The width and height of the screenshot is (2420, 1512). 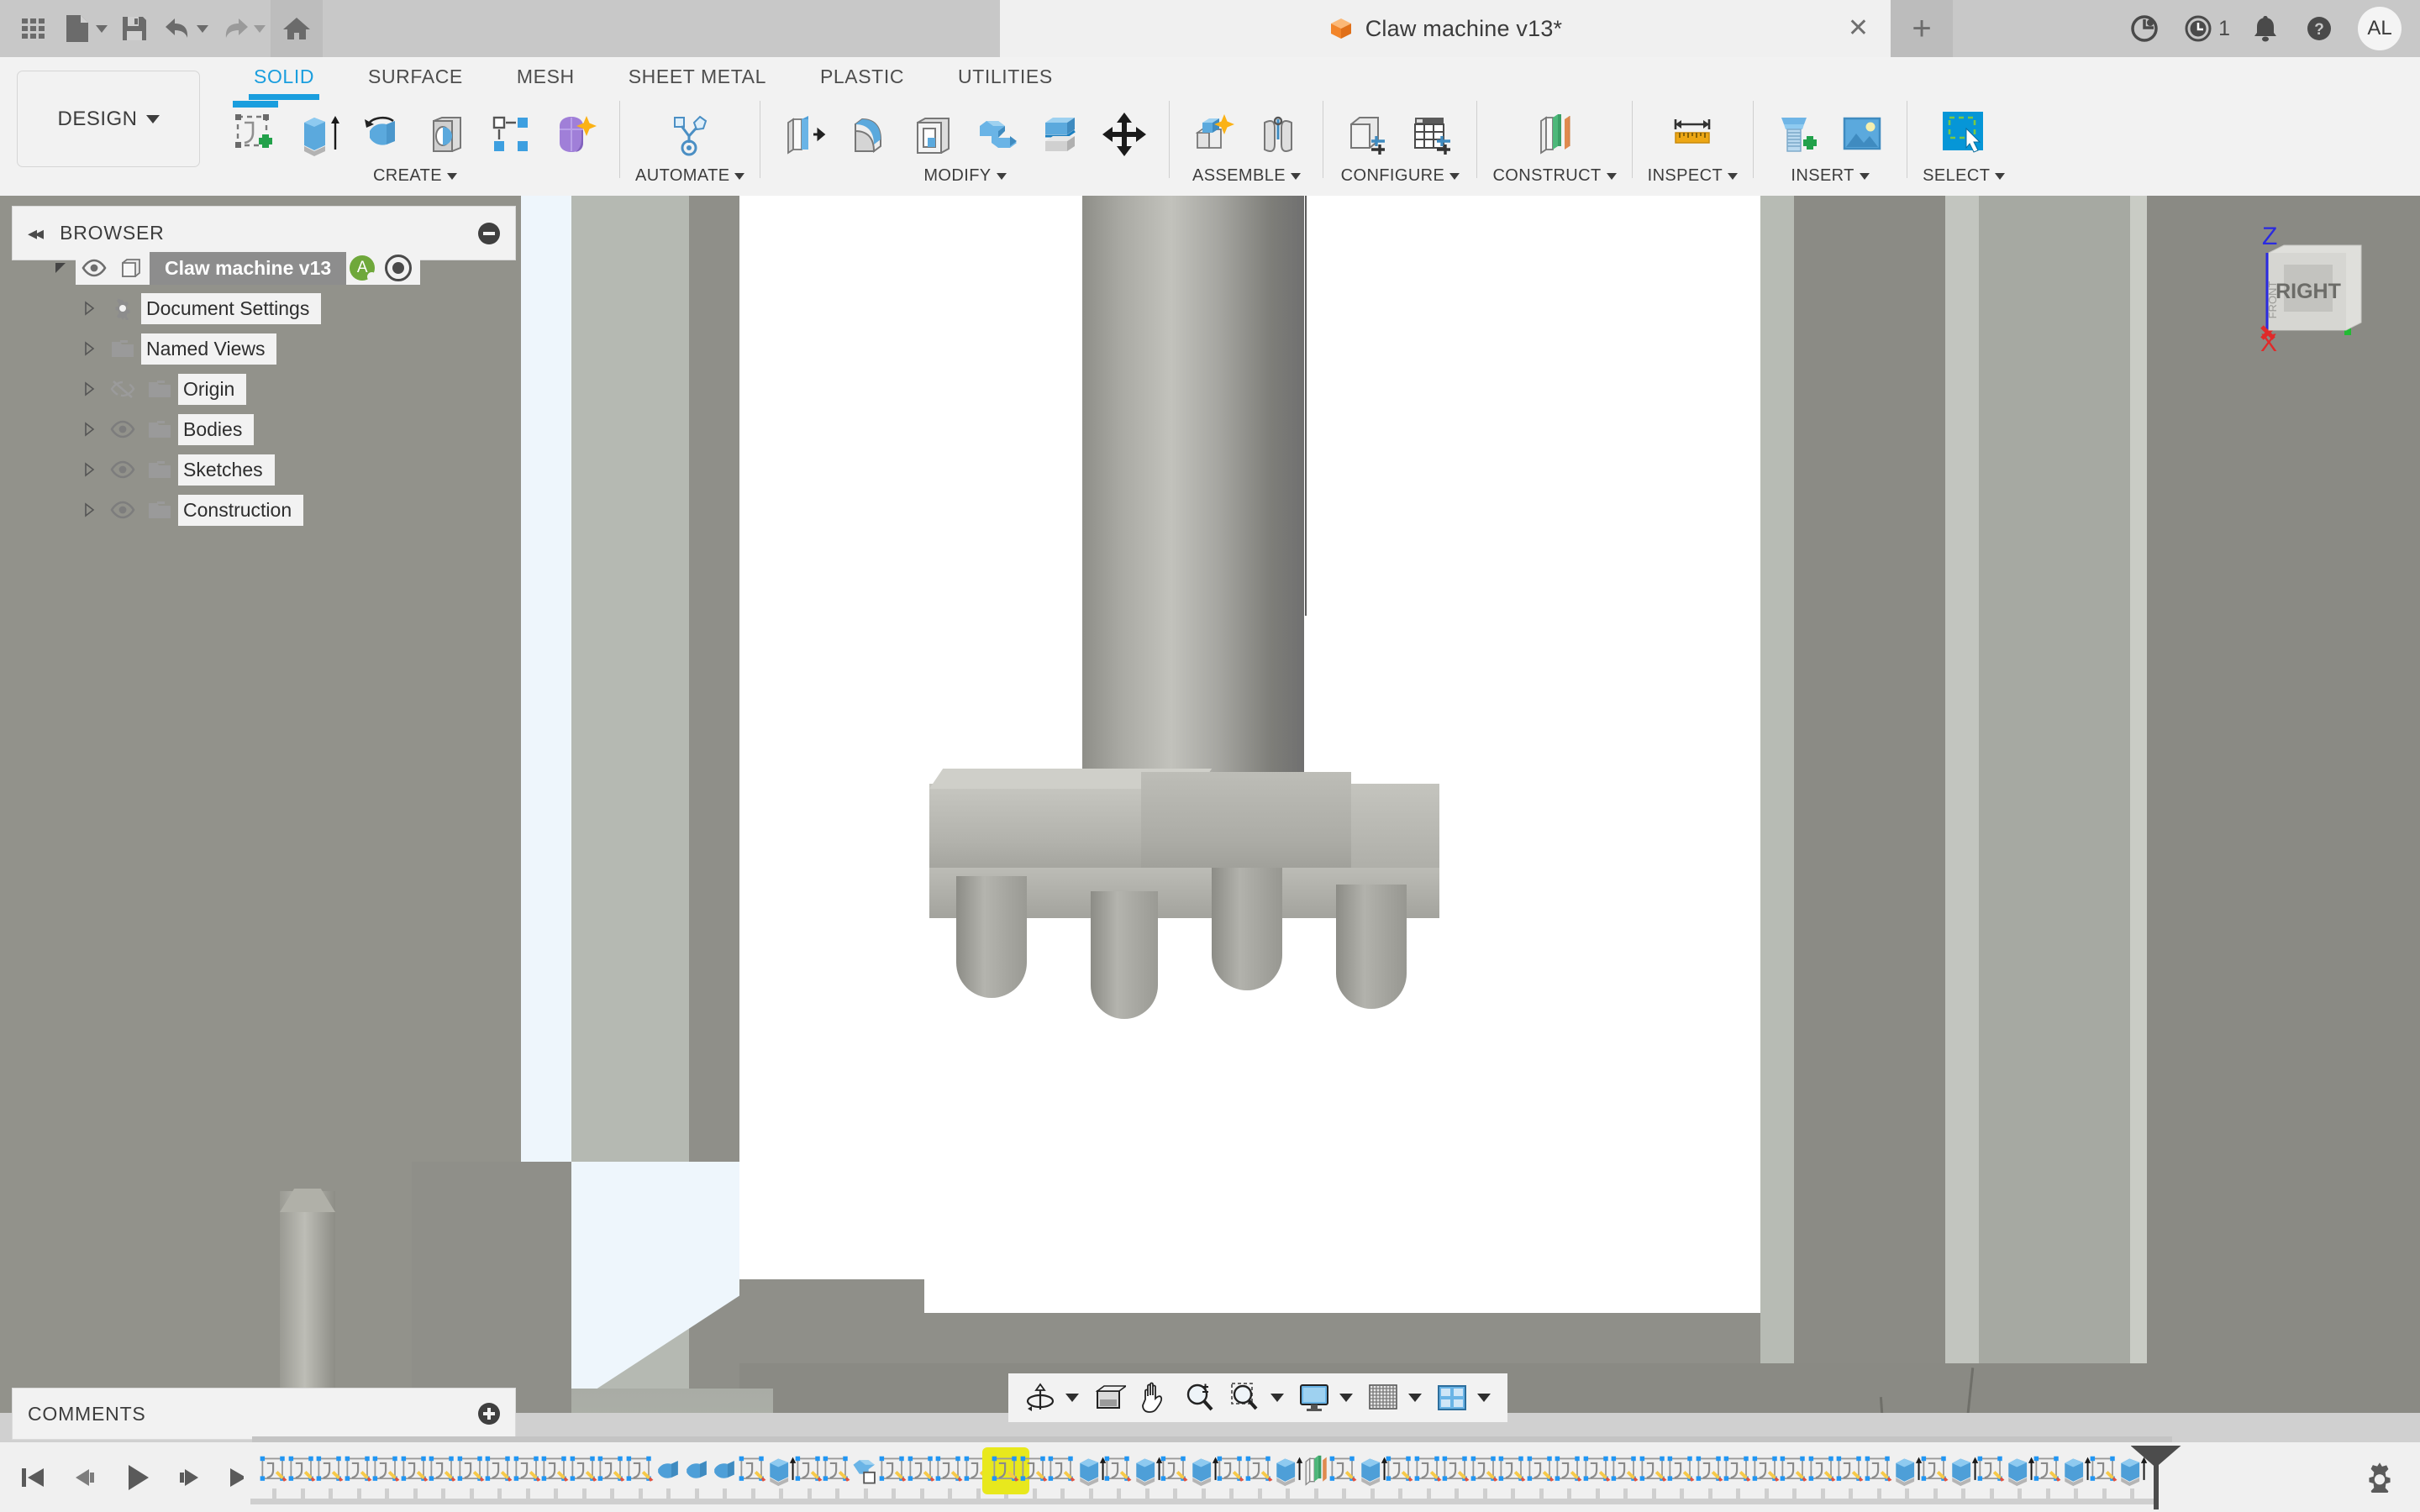 What do you see at coordinates (1314, 1398) in the screenshot?
I see `display-settings-icon` at bounding box center [1314, 1398].